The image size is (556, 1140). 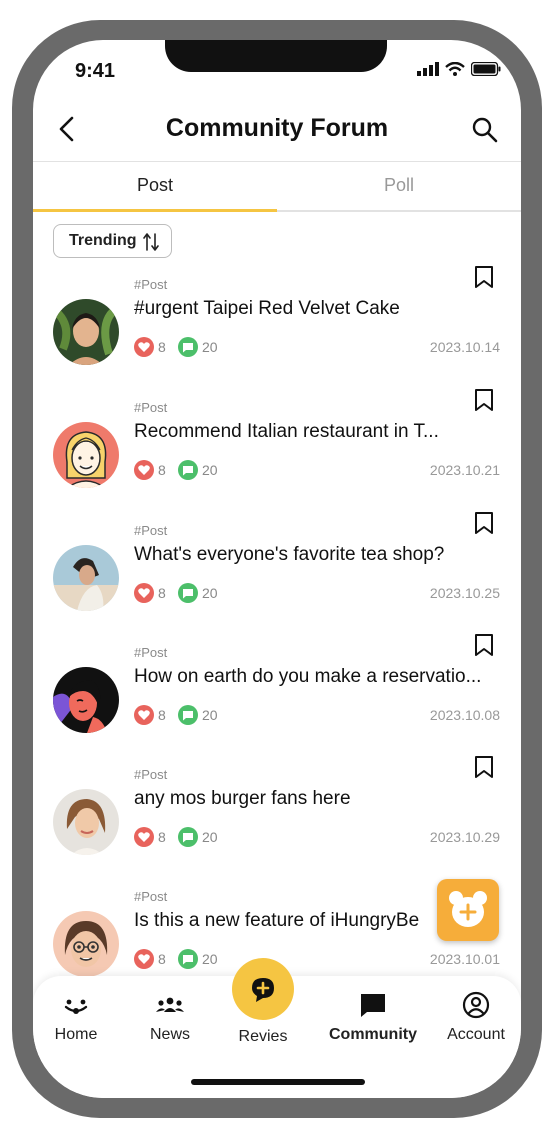 What do you see at coordinates (373, 1034) in the screenshot?
I see `nav-community-label: Community` at bounding box center [373, 1034].